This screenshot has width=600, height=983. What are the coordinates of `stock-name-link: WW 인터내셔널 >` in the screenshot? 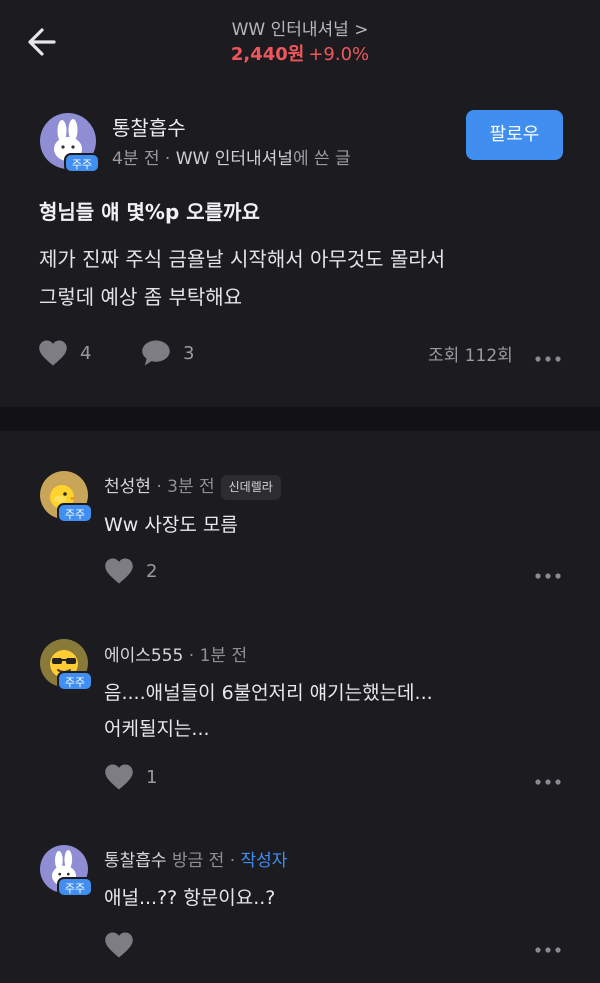 It's located at (300, 27).